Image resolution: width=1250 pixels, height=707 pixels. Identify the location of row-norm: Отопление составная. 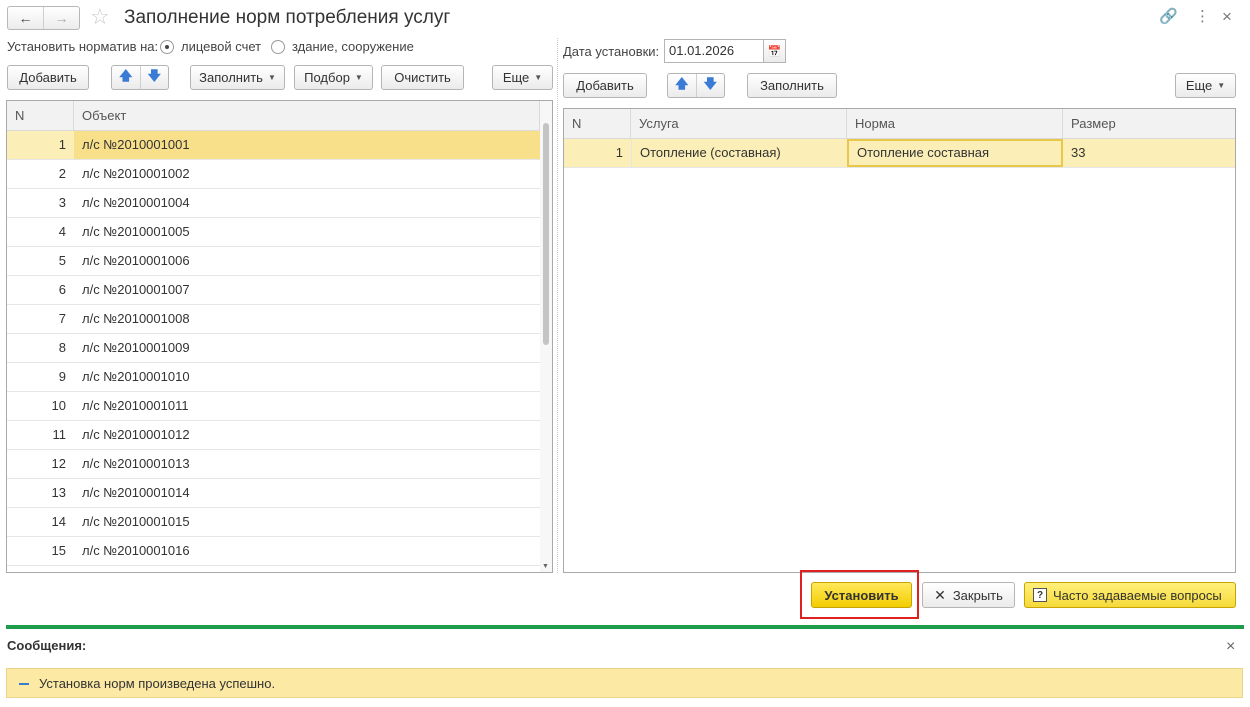
(955, 153).